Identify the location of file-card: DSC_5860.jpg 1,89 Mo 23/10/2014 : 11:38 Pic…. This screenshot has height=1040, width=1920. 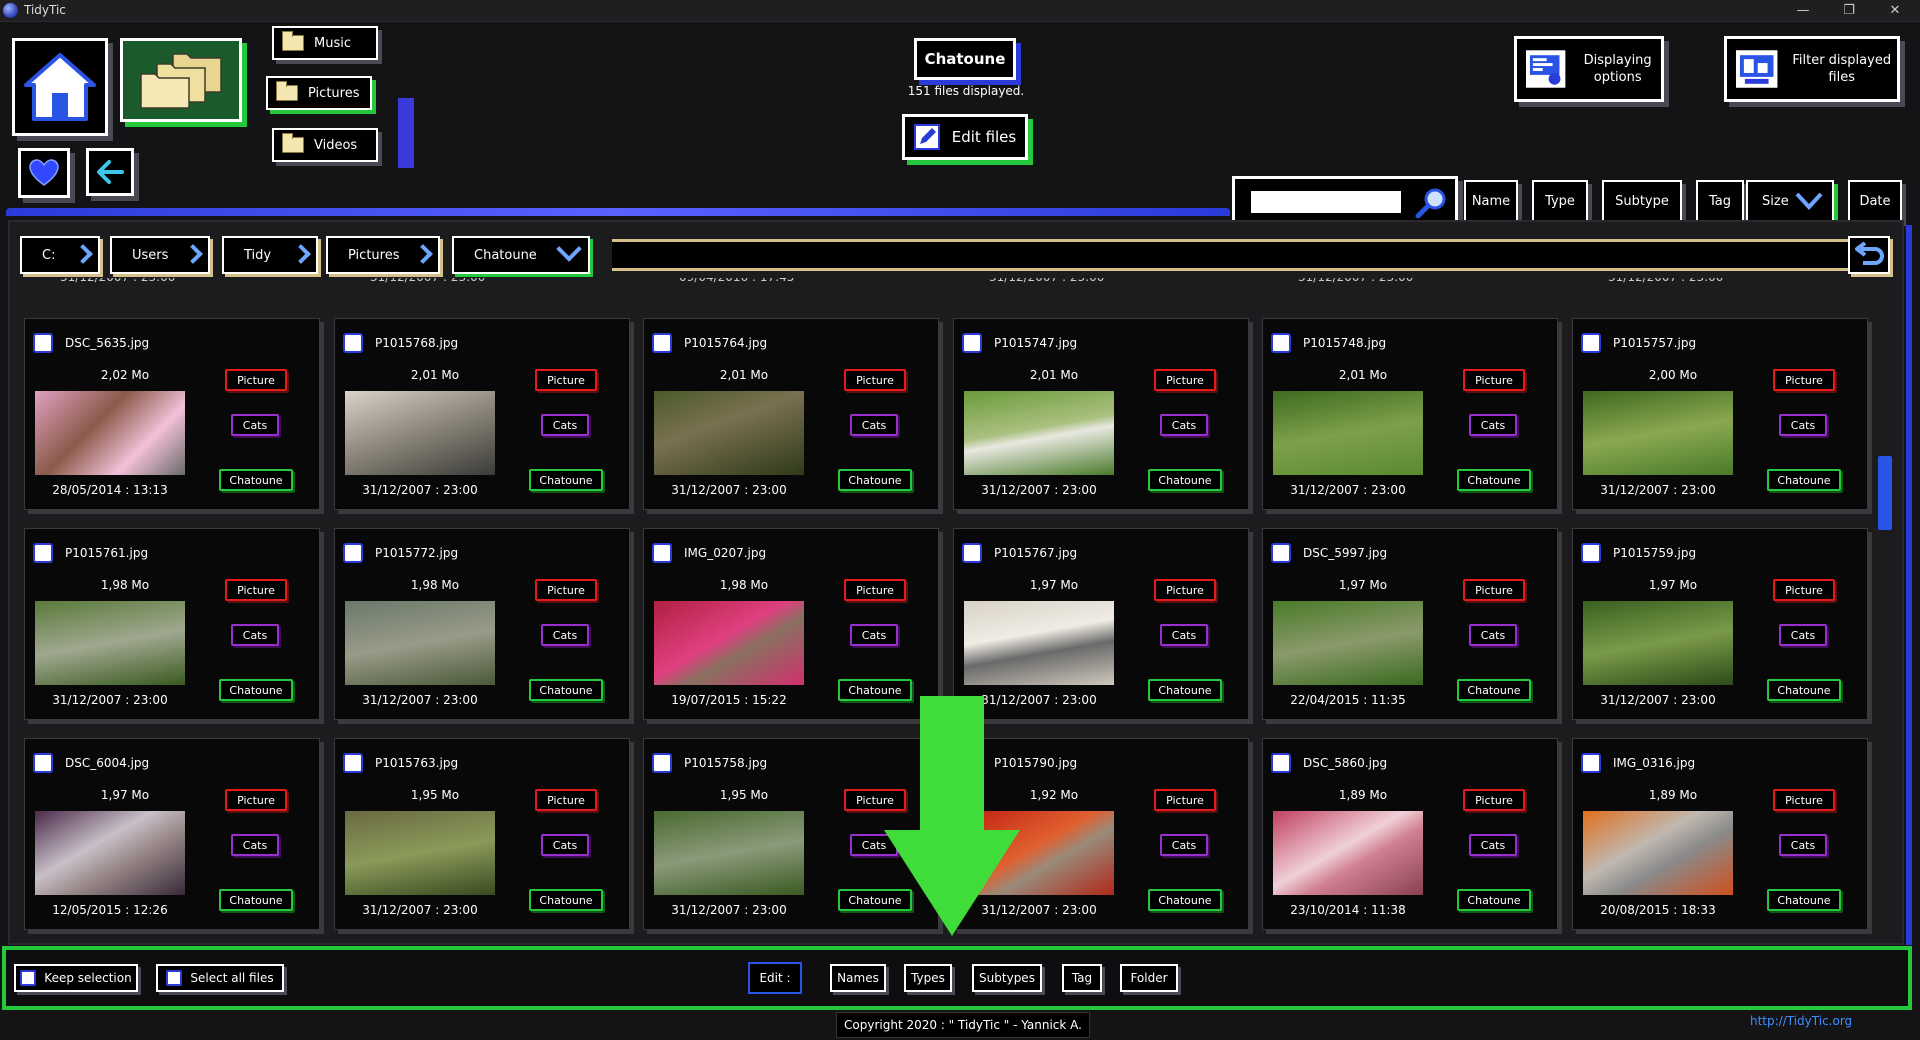
(1410, 834).